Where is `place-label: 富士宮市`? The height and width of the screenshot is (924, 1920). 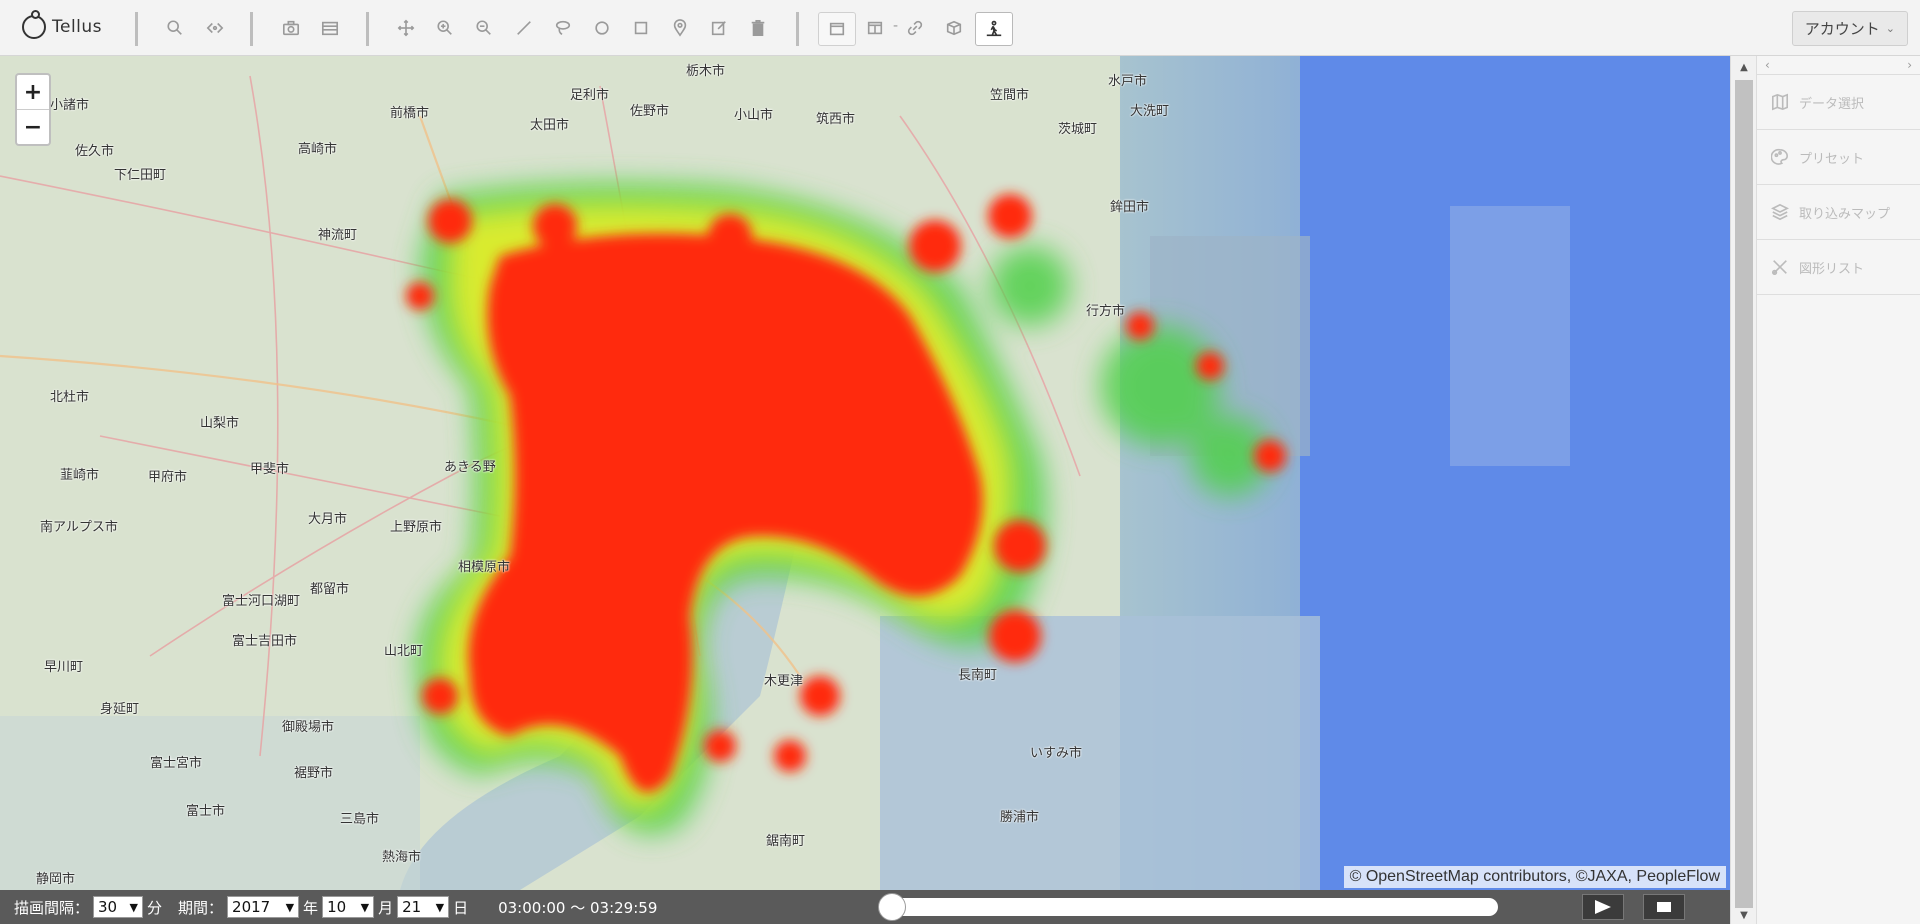 place-label: 富士宮市 is located at coordinates (176, 763).